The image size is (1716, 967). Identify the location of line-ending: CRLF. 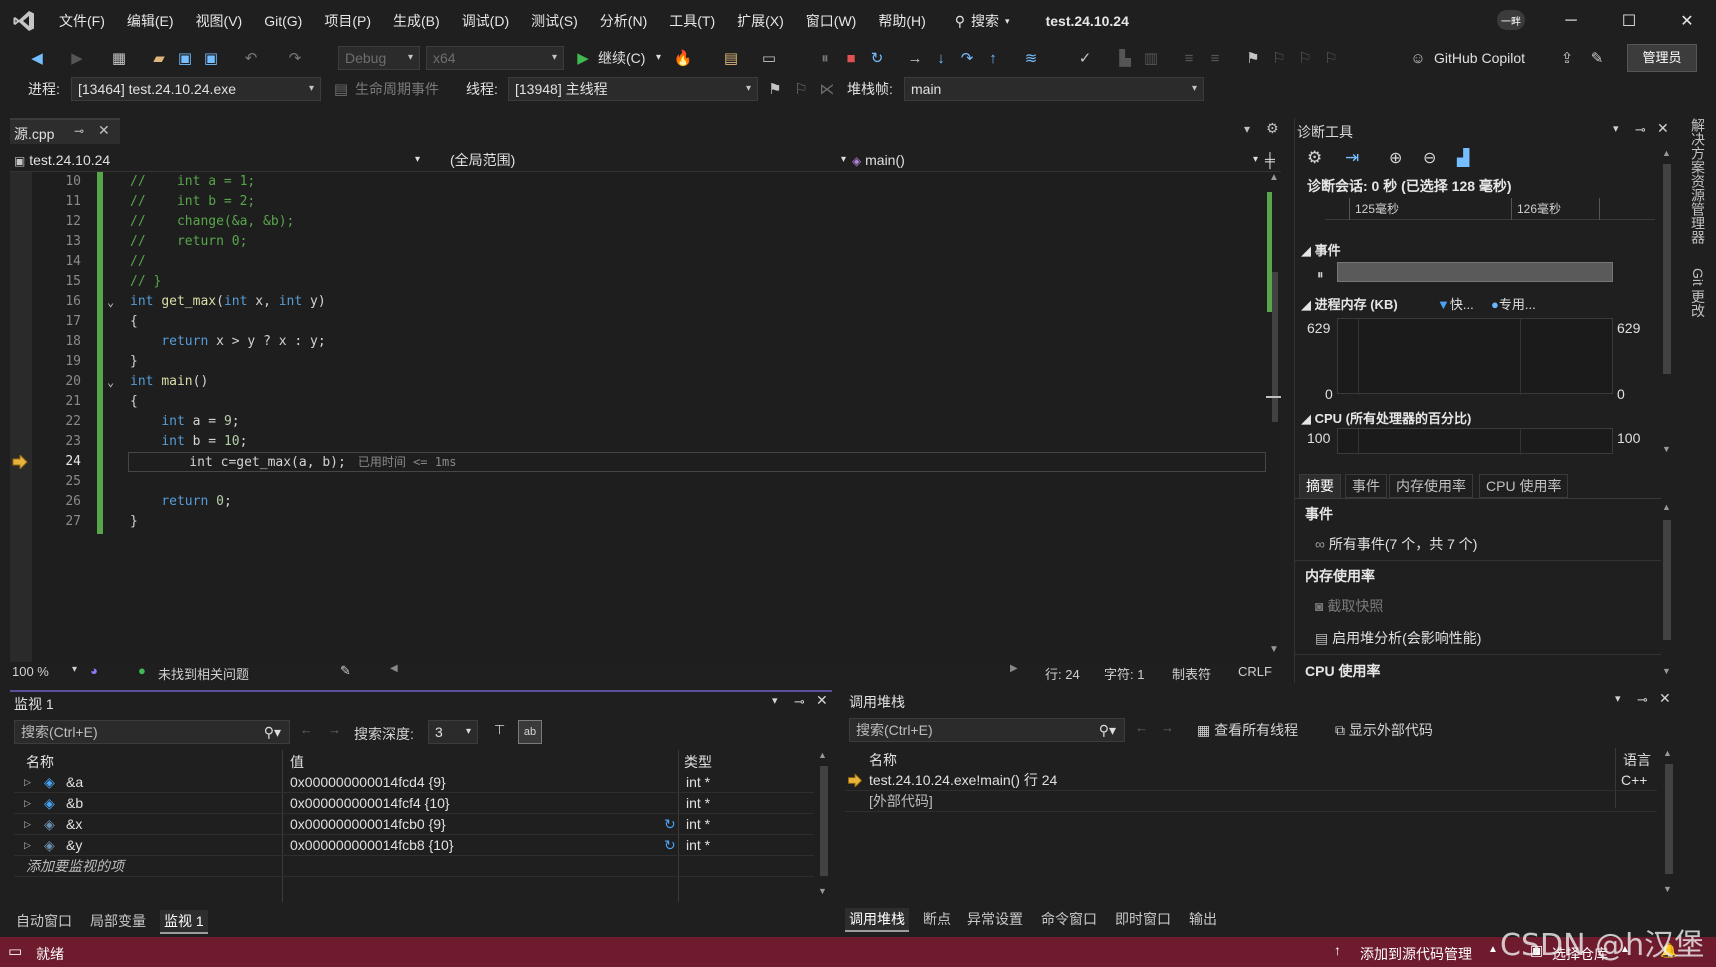
(1255, 671).